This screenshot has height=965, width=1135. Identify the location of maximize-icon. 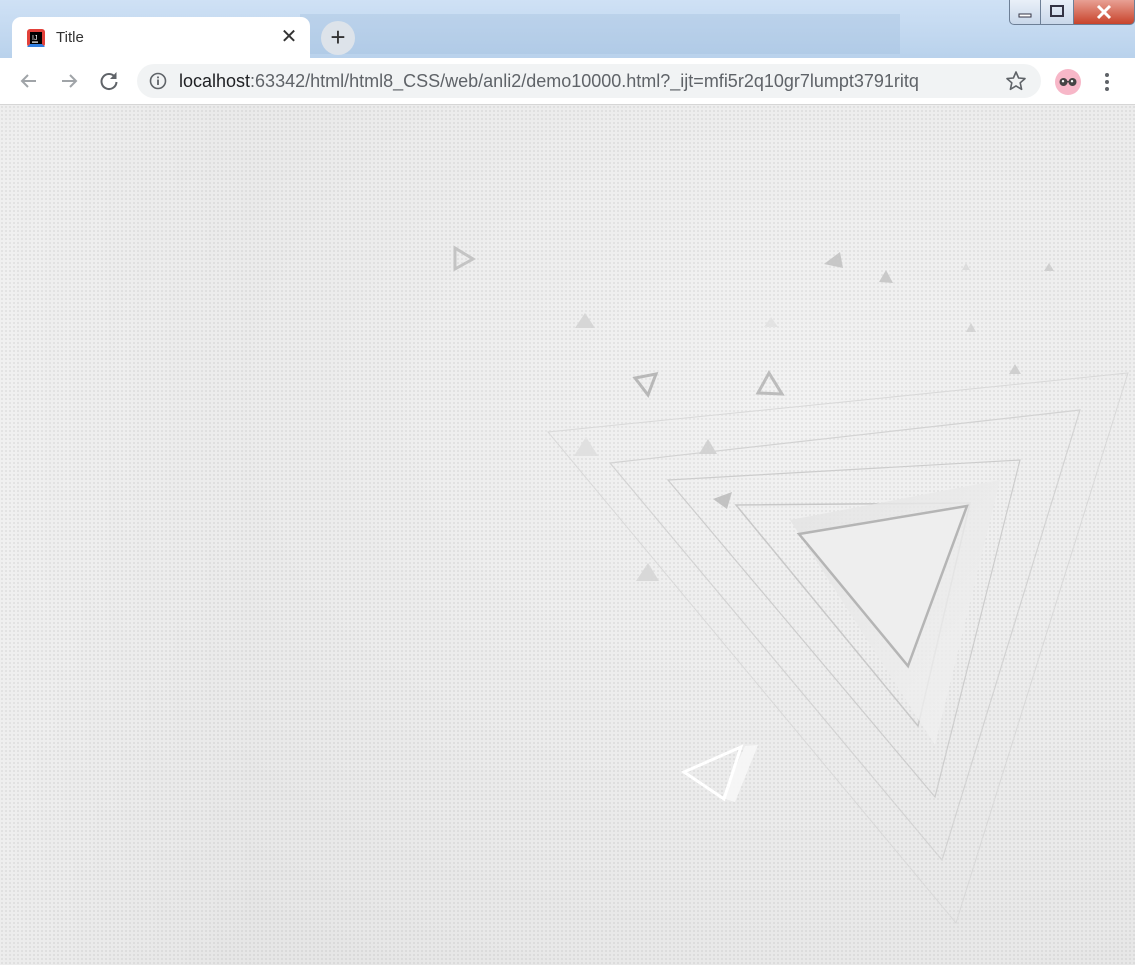
(1057, 11).